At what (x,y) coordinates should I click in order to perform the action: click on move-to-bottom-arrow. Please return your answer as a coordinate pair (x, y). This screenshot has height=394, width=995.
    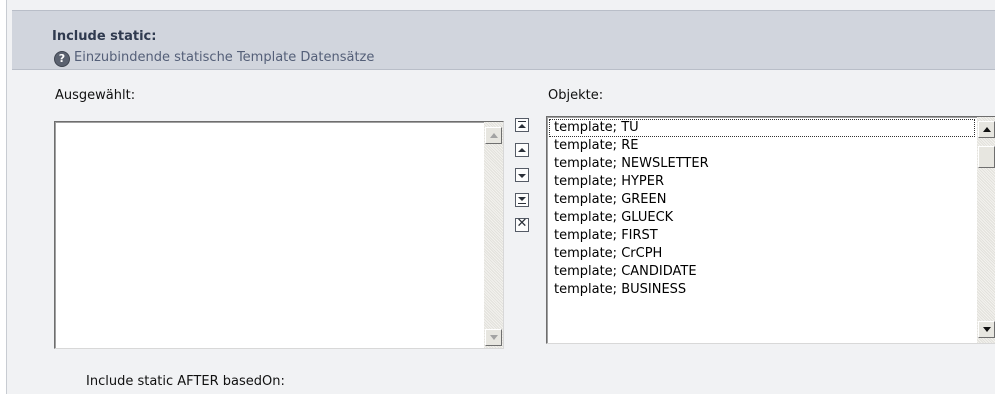
    Looking at the image, I should click on (522, 199).